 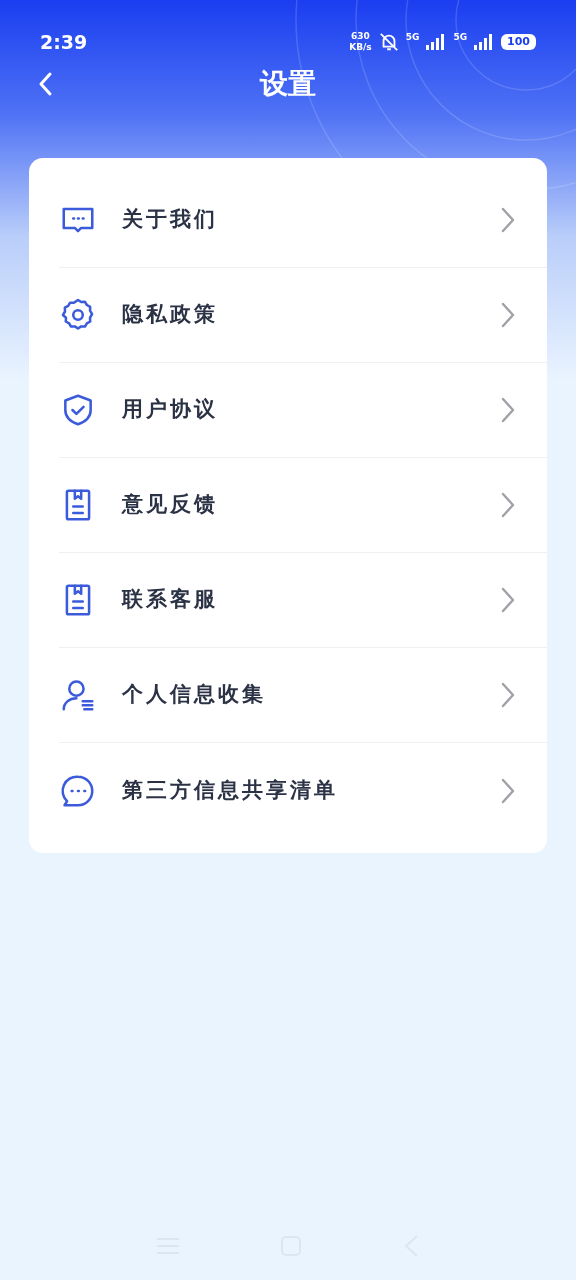 What do you see at coordinates (170, 315) in the screenshot?
I see `item-label: 隐私政策` at bounding box center [170, 315].